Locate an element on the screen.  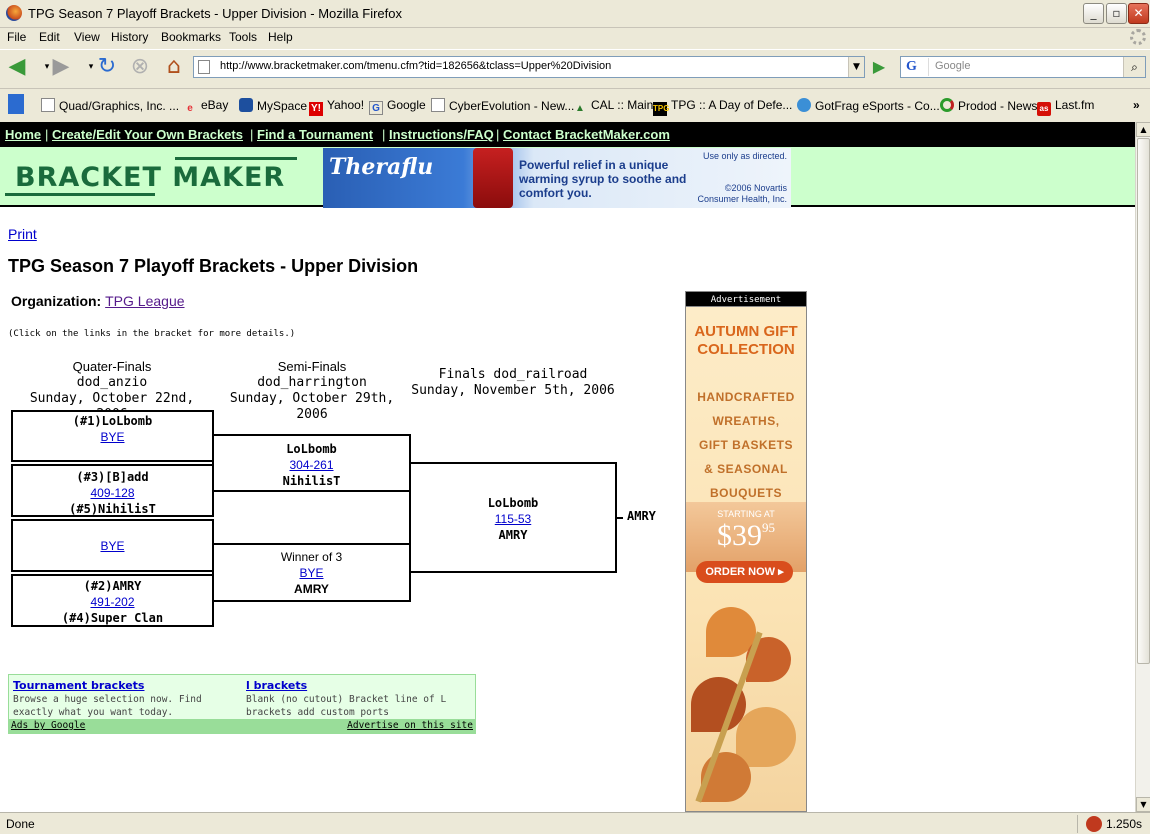
menu-file: File is located at coordinates (16, 37).